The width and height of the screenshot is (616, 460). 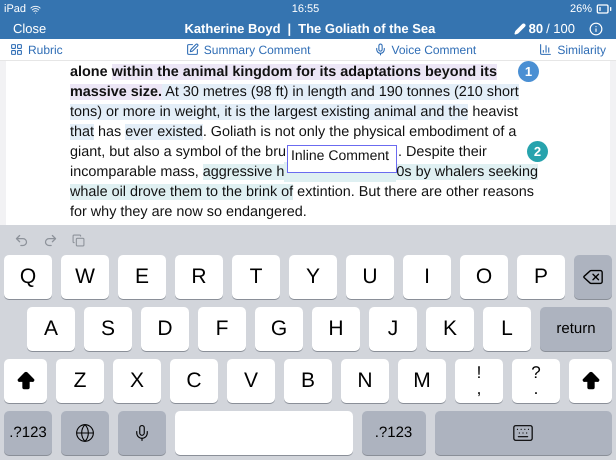 What do you see at coordinates (243, 172) in the screenshot?
I see `body-text: aggressive h` at bounding box center [243, 172].